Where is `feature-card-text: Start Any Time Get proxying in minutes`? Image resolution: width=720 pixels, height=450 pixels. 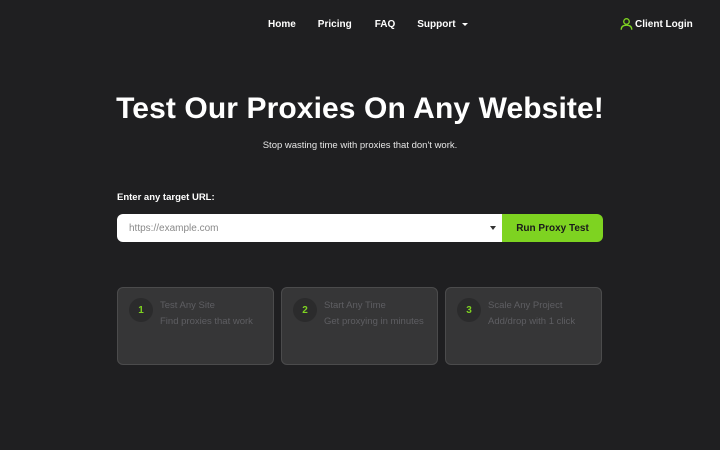 feature-card-text: Start Any Time Get proxying in minutes is located at coordinates (379, 314).